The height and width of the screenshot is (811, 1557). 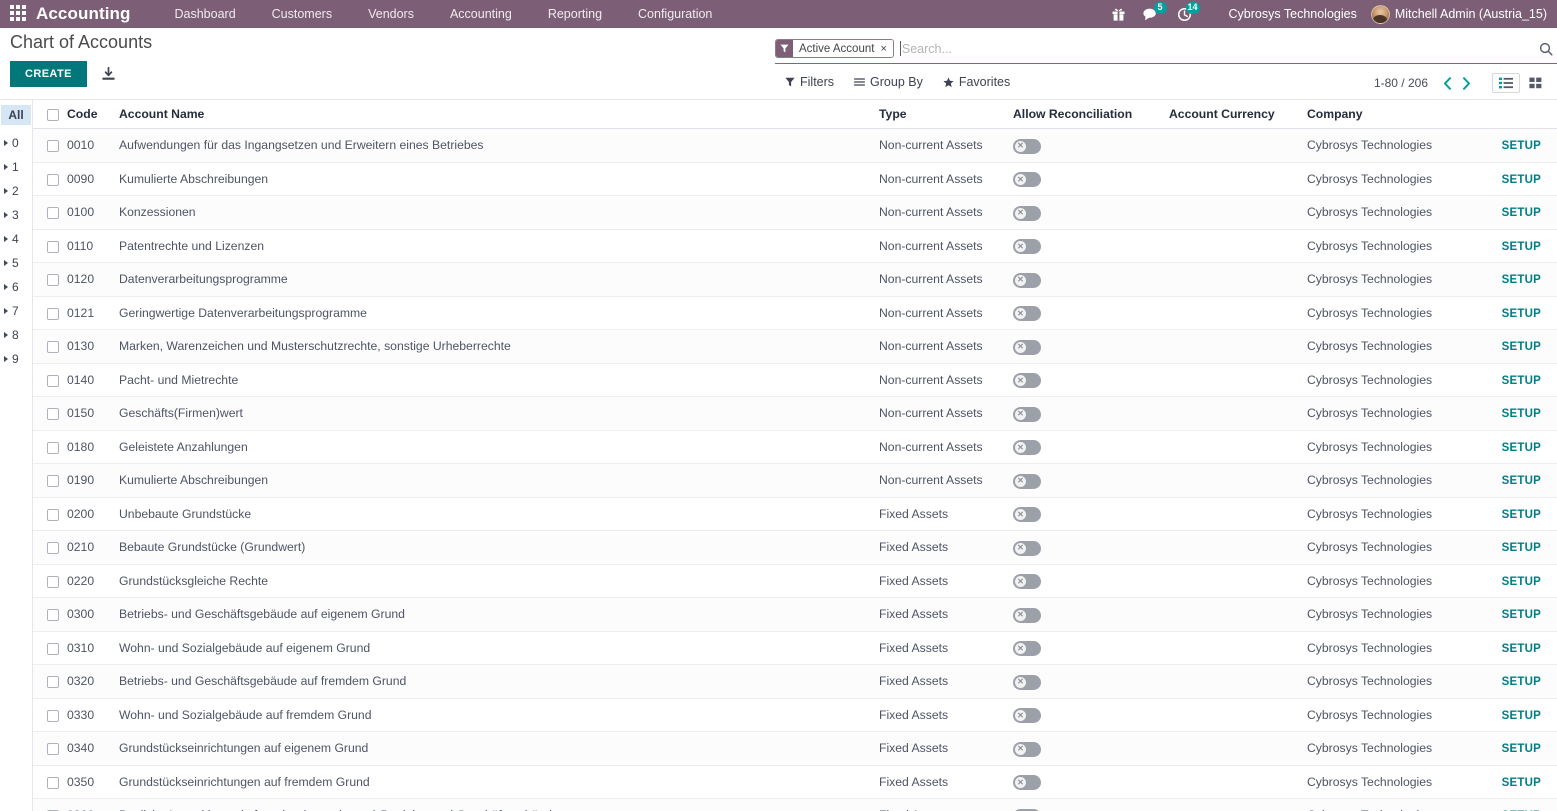 What do you see at coordinates (16, 167) in the screenshot?
I see `sidebar-node-1: 1` at bounding box center [16, 167].